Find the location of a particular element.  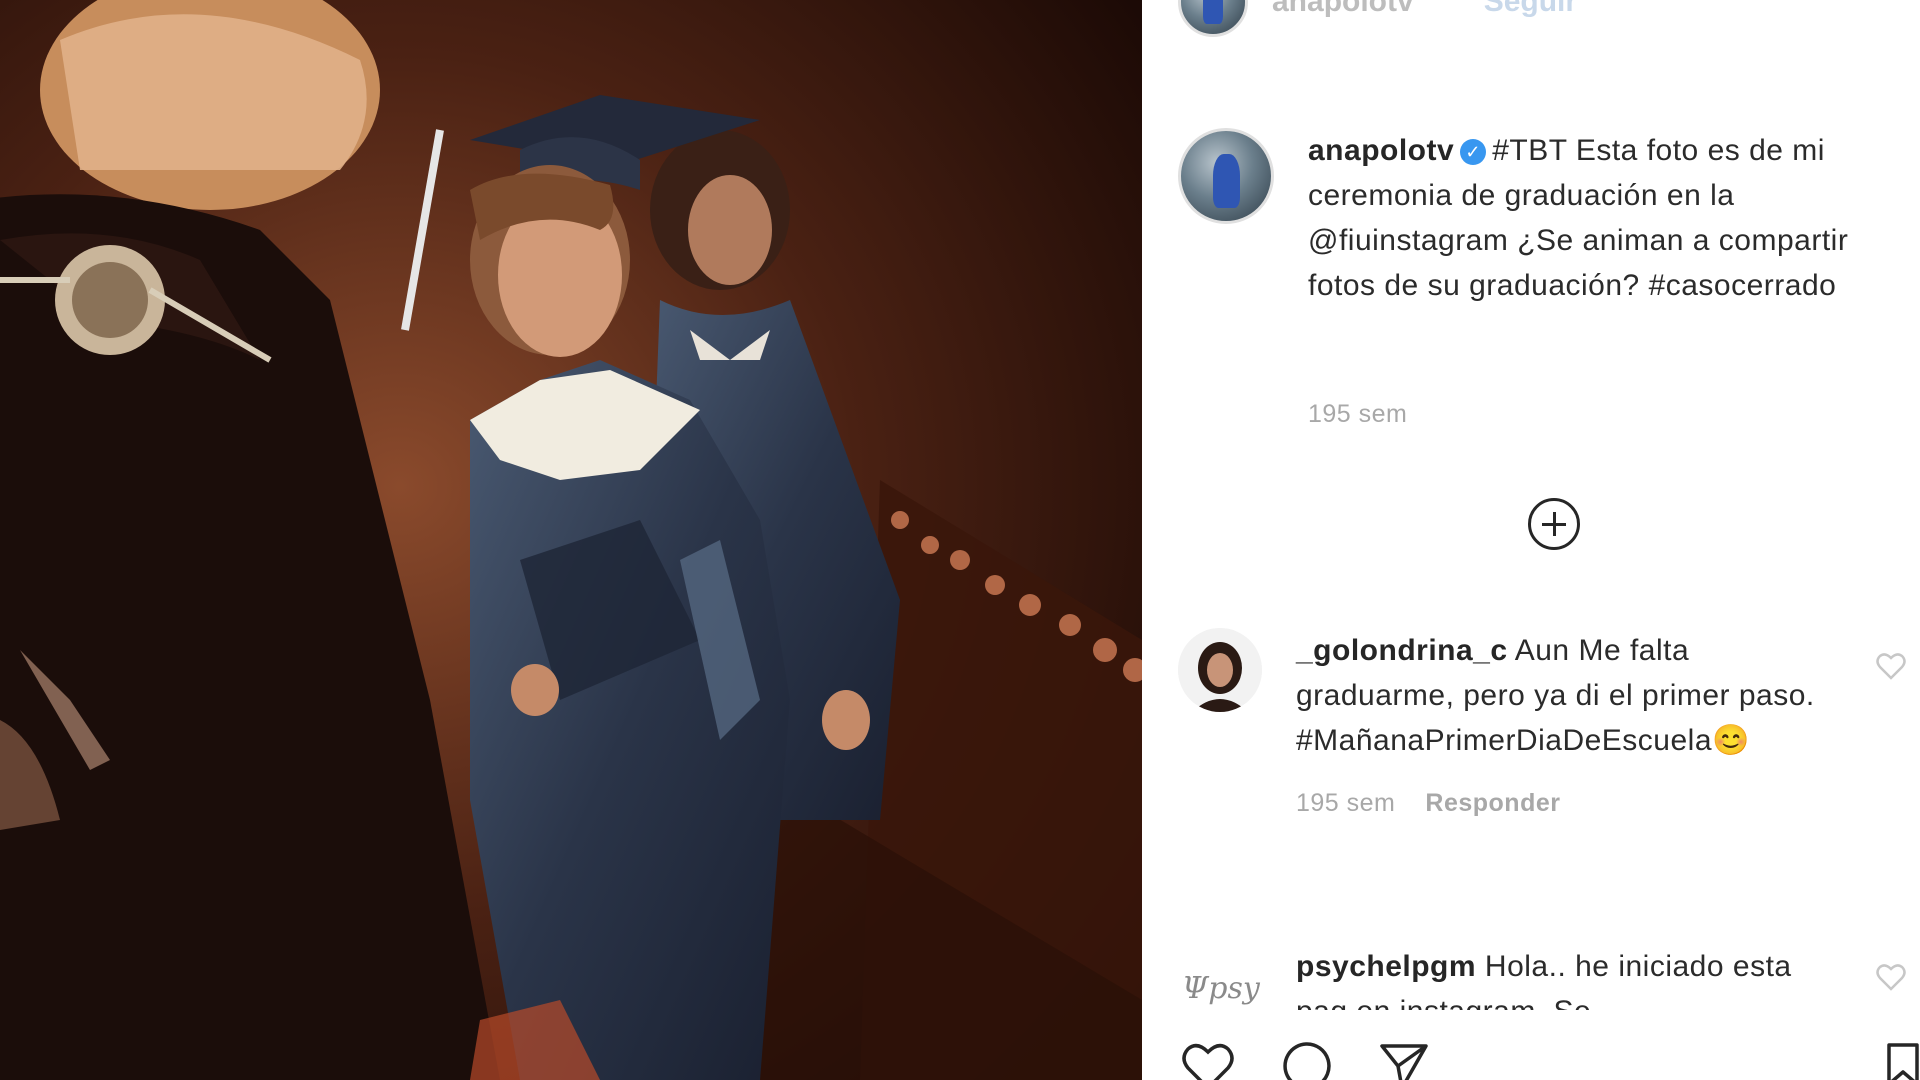

caption-avatar is located at coordinates (1226, 176).